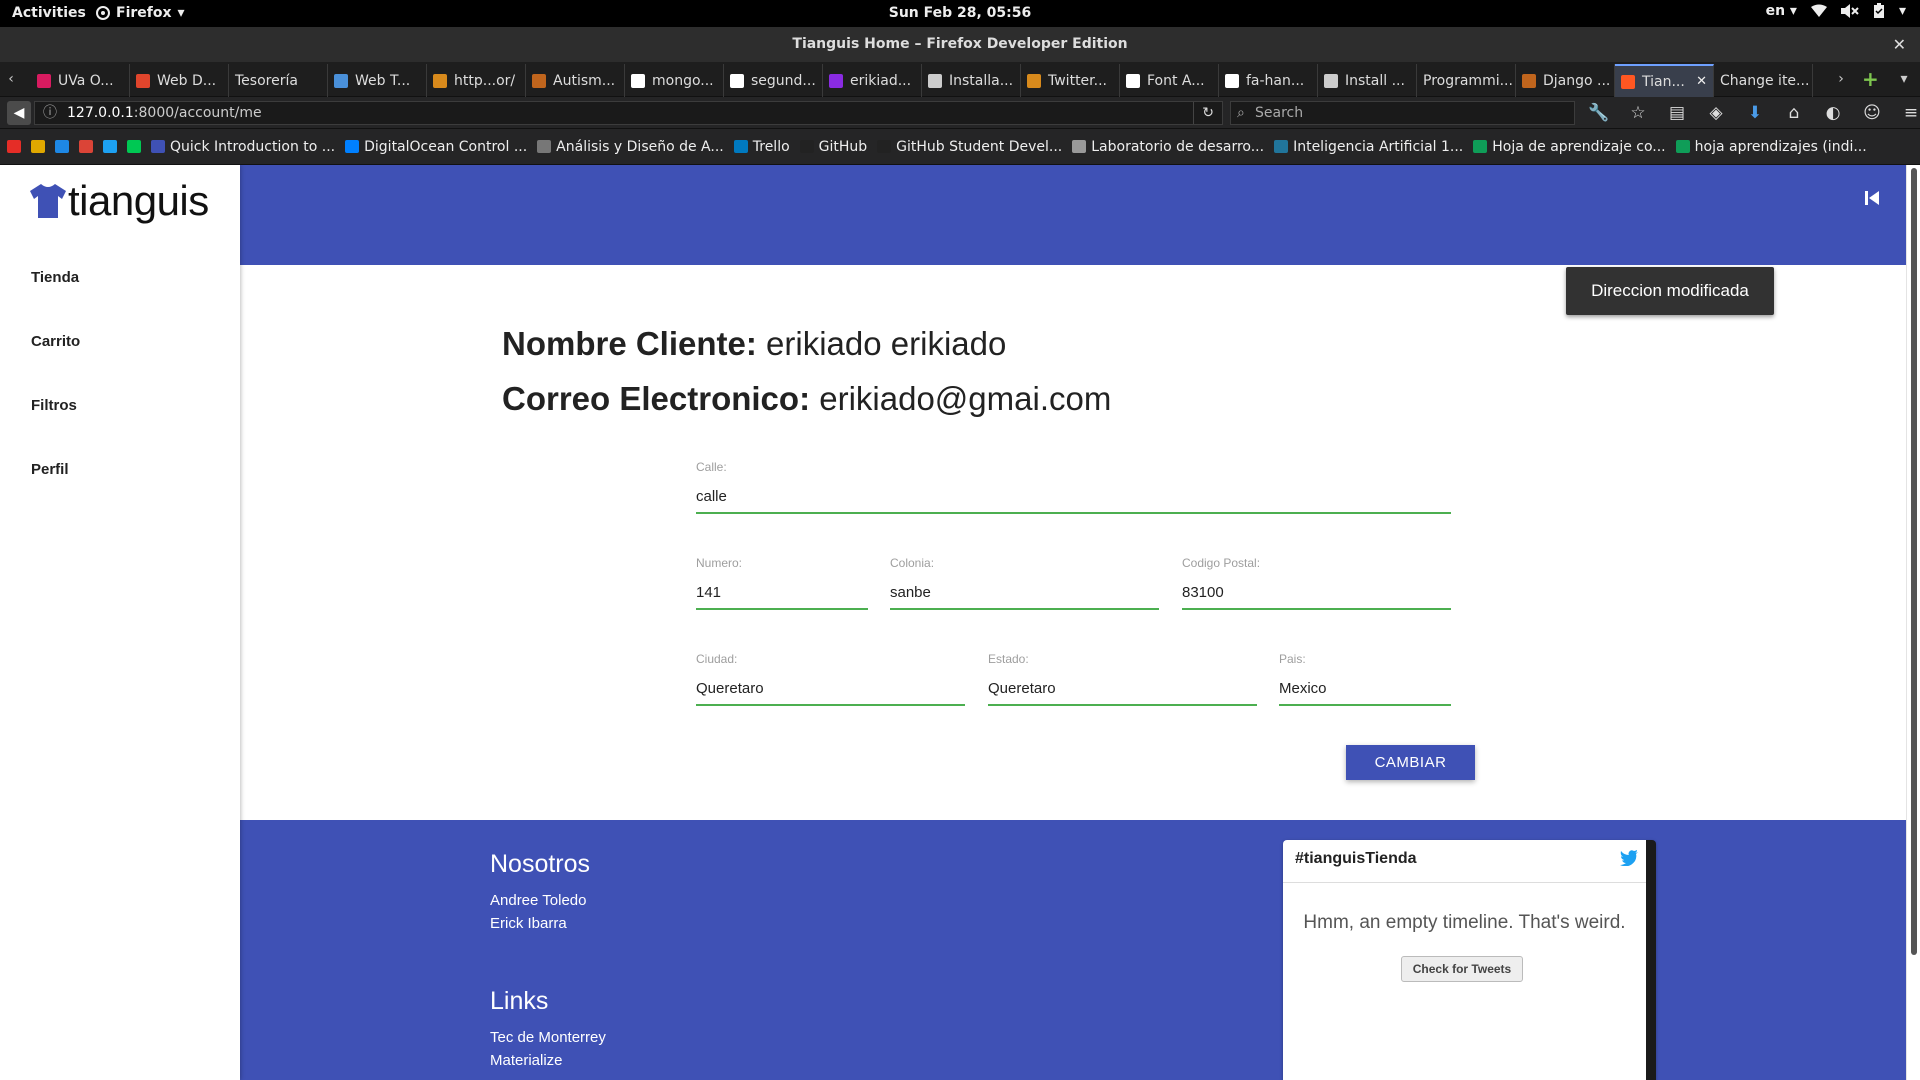 Image resolution: width=1920 pixels, height=1080 pixels. I want to click on app-menu: Firefox ▾, so click(140, 13).